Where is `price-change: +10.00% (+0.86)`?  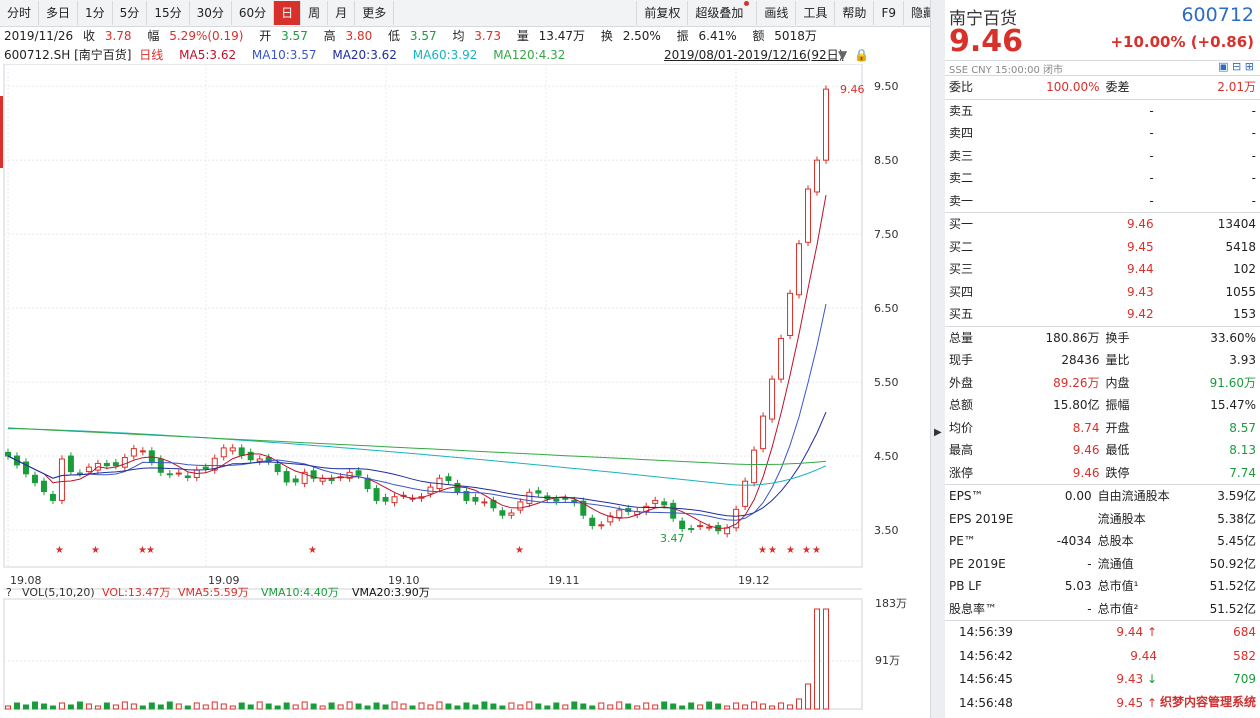
price-change: +10.00% (+0.86) is located at coordinates (1182, 42).